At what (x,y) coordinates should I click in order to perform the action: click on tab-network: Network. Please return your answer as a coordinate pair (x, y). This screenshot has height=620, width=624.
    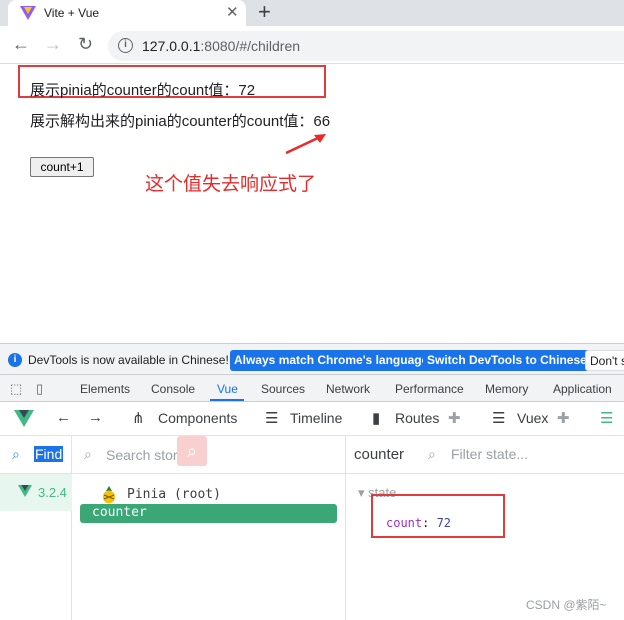
    Looking at the image, I should click on (348, 389).